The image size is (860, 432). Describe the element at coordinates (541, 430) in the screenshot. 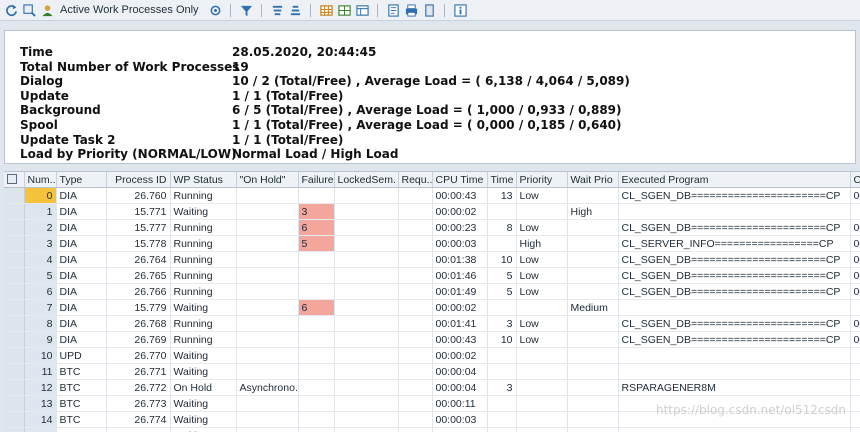

I see `cell-priority` at that location.